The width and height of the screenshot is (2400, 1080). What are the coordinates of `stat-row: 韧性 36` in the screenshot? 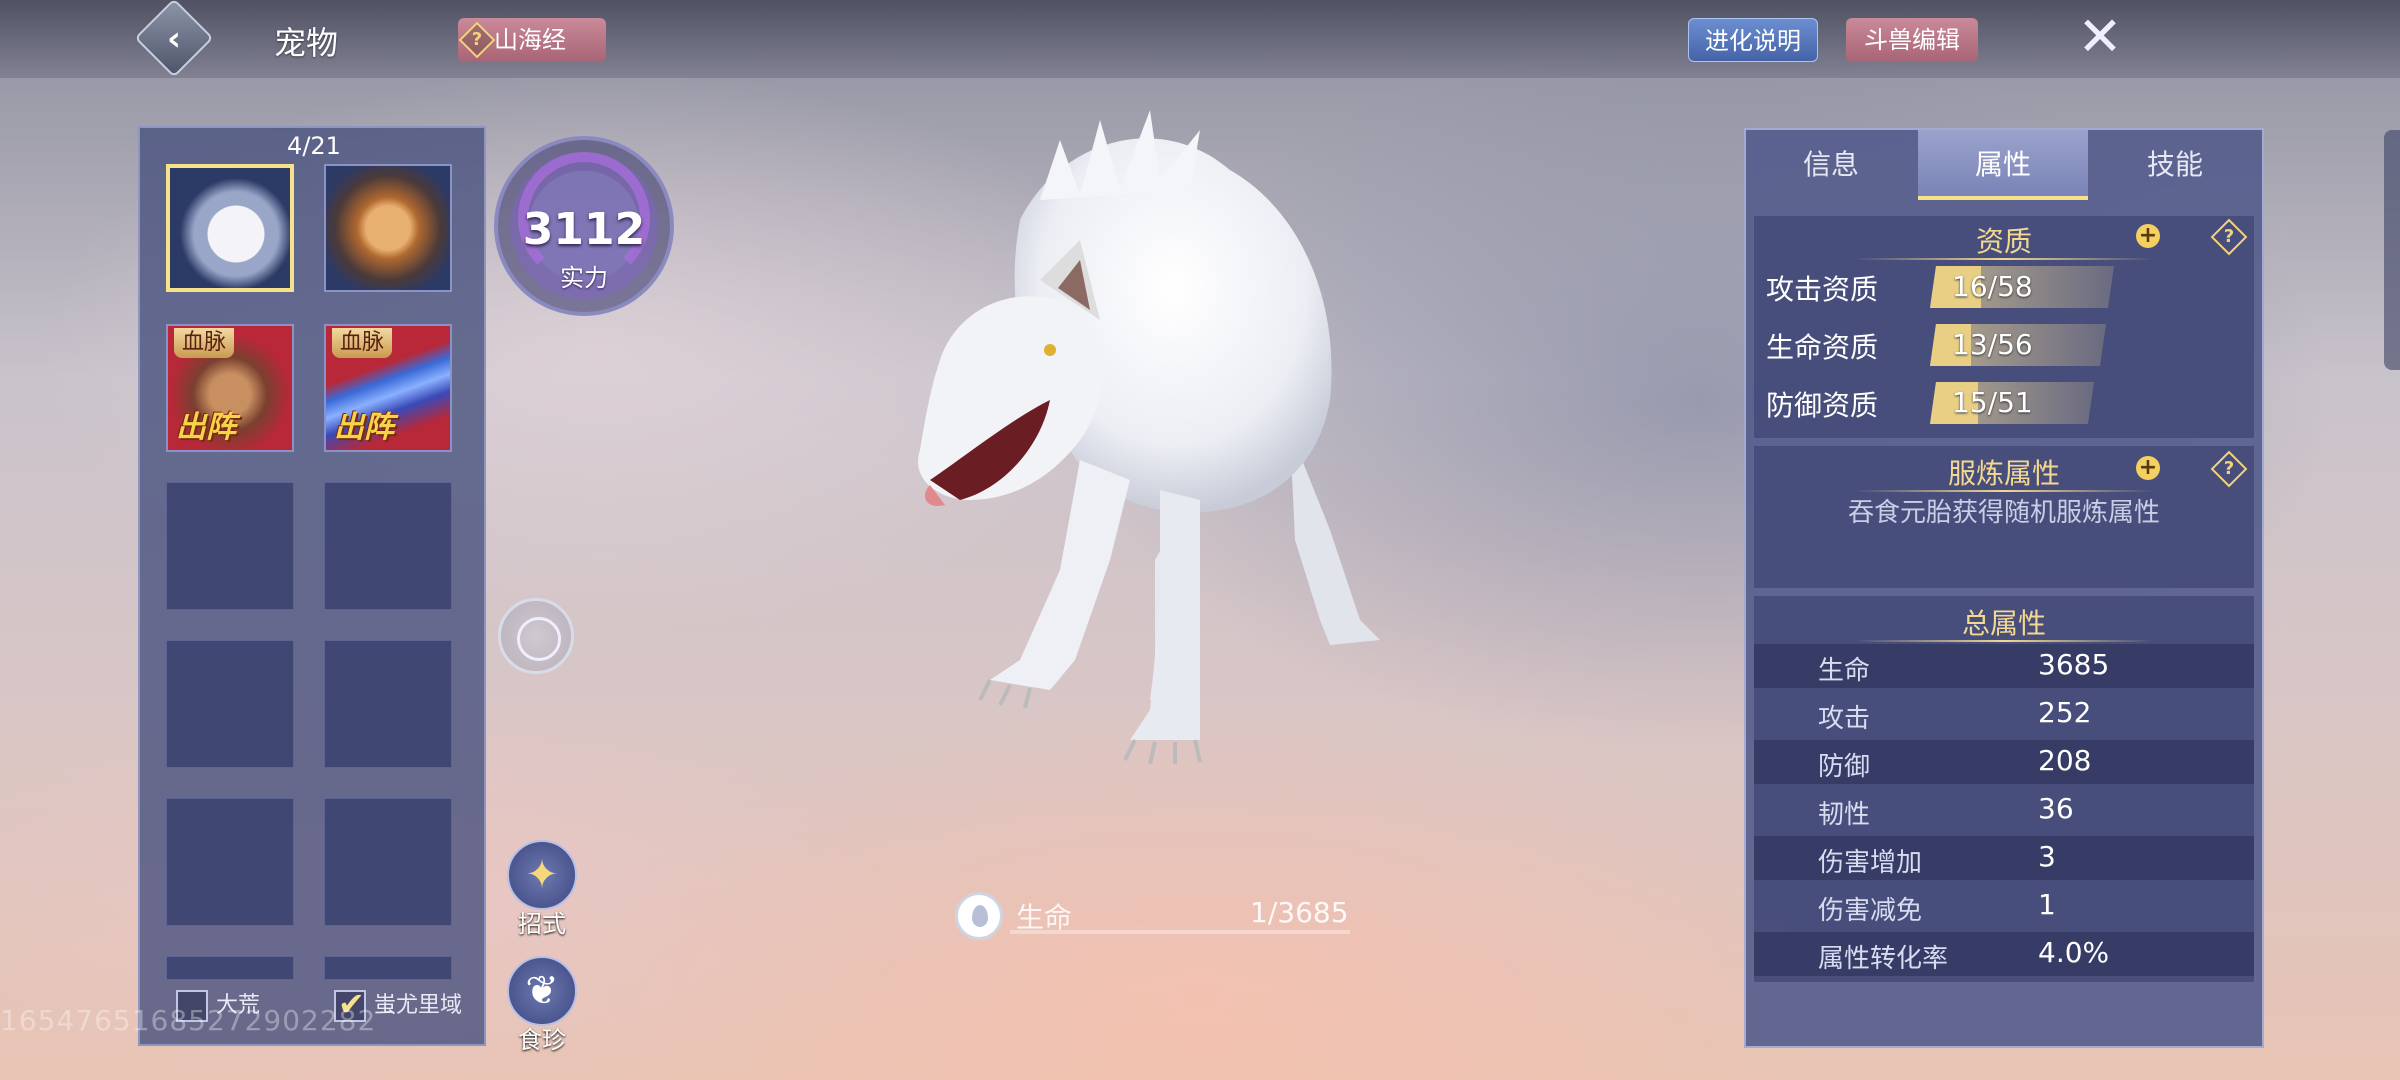 It's located at (2004, 810).